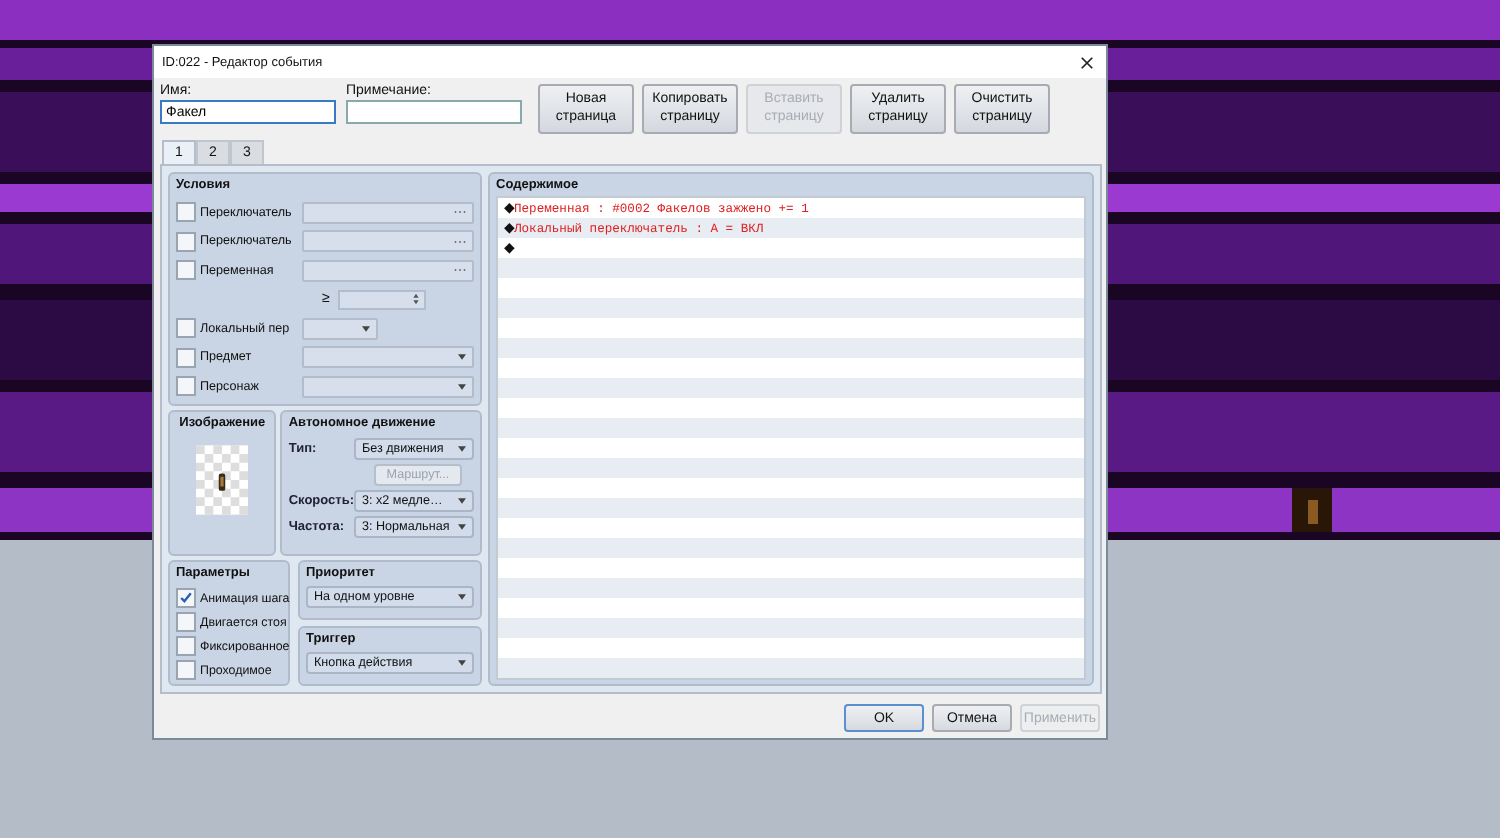 Image resolution: width=1500 pixels, height=838 pixels. Describe the element at coordinates (434, 112) in the screenshot. I see `note-field` at that location.